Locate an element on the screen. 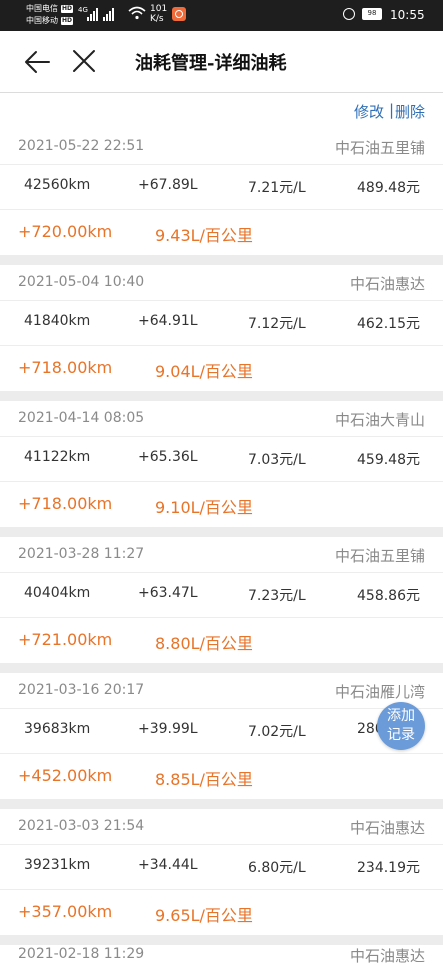 This screenshot has height=965, width=443. record-odometer: 39683km is located at coordinates (57, 729).